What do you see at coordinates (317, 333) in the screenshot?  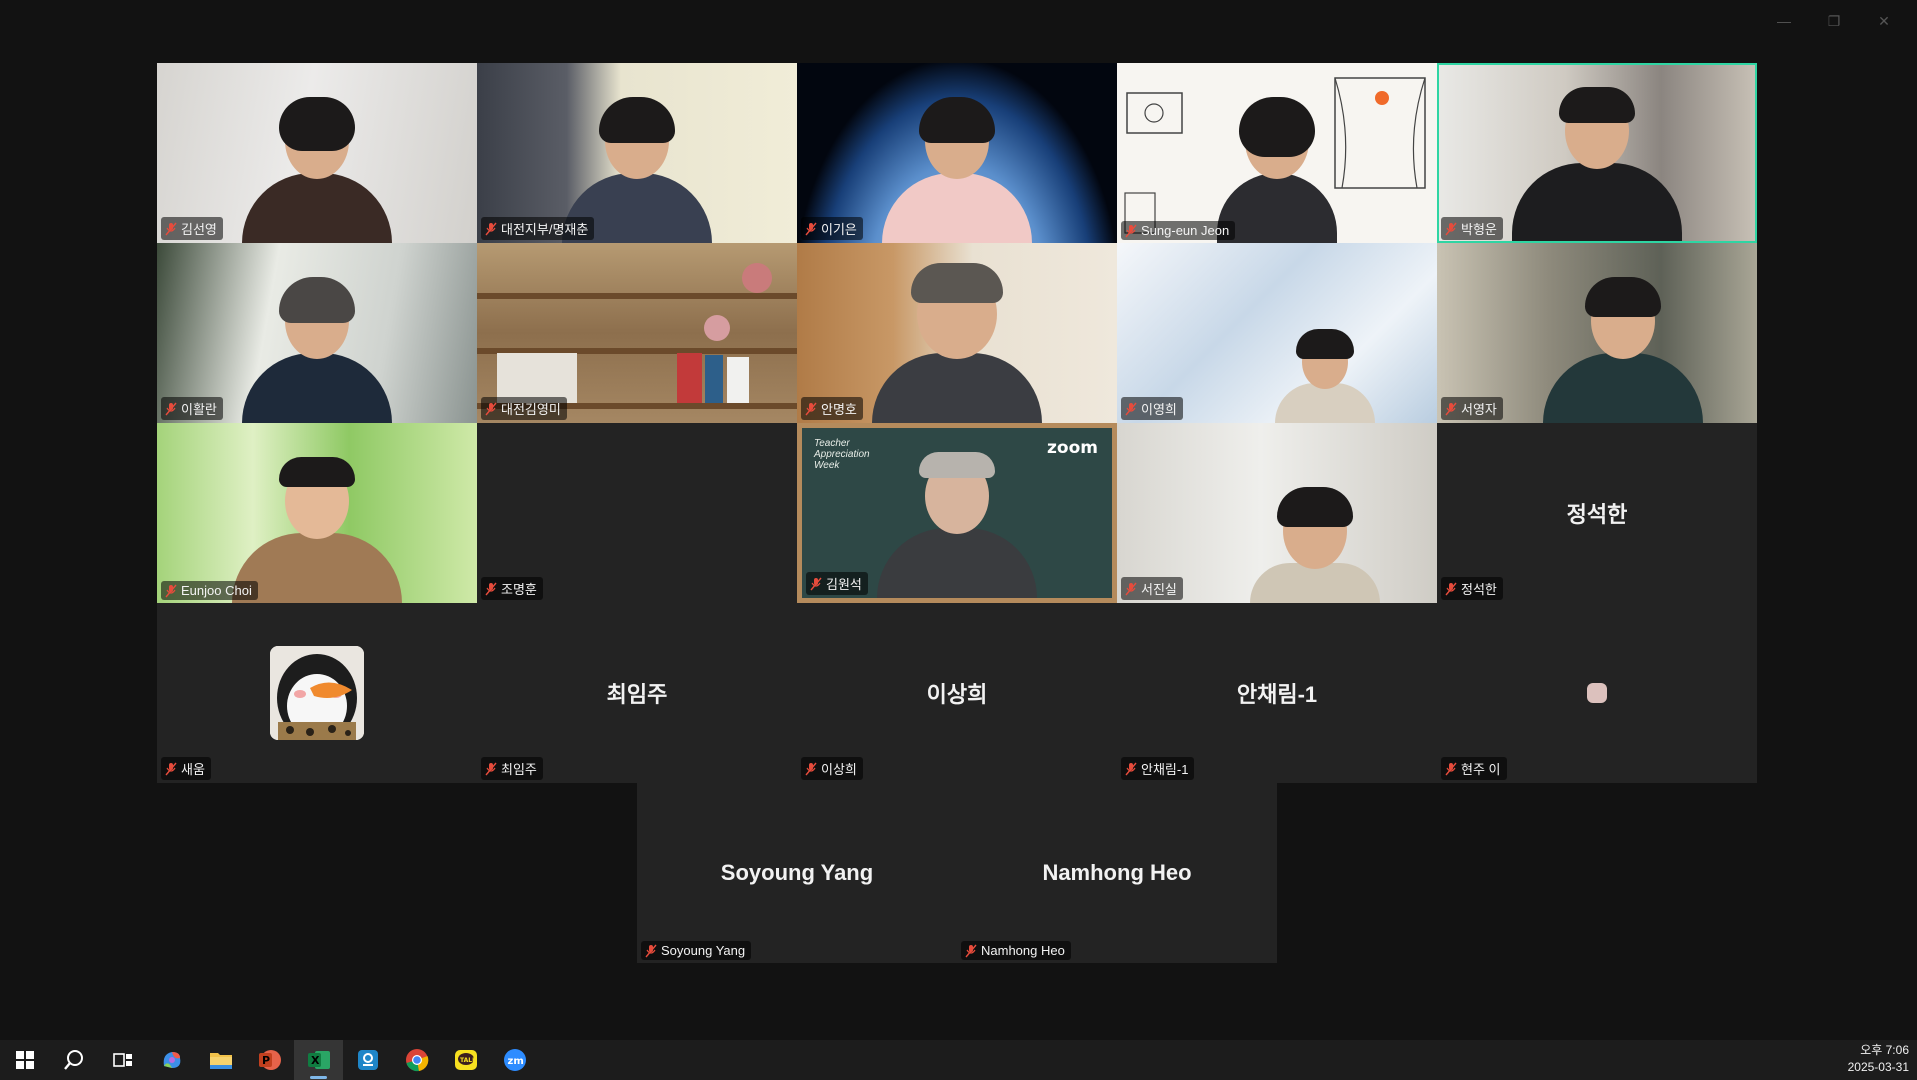 I see `participant-tile: 이활란` at bounding box center [317, 333].